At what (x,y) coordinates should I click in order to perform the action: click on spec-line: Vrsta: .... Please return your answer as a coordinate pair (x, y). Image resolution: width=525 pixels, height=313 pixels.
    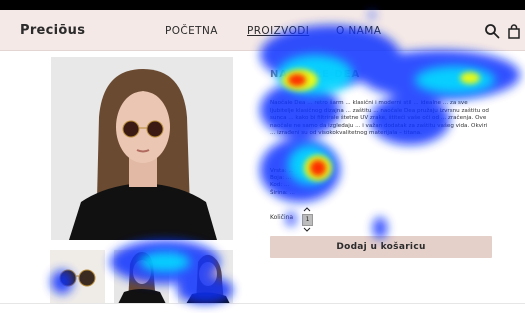
    Looking at the image, I should click on (282, 171).